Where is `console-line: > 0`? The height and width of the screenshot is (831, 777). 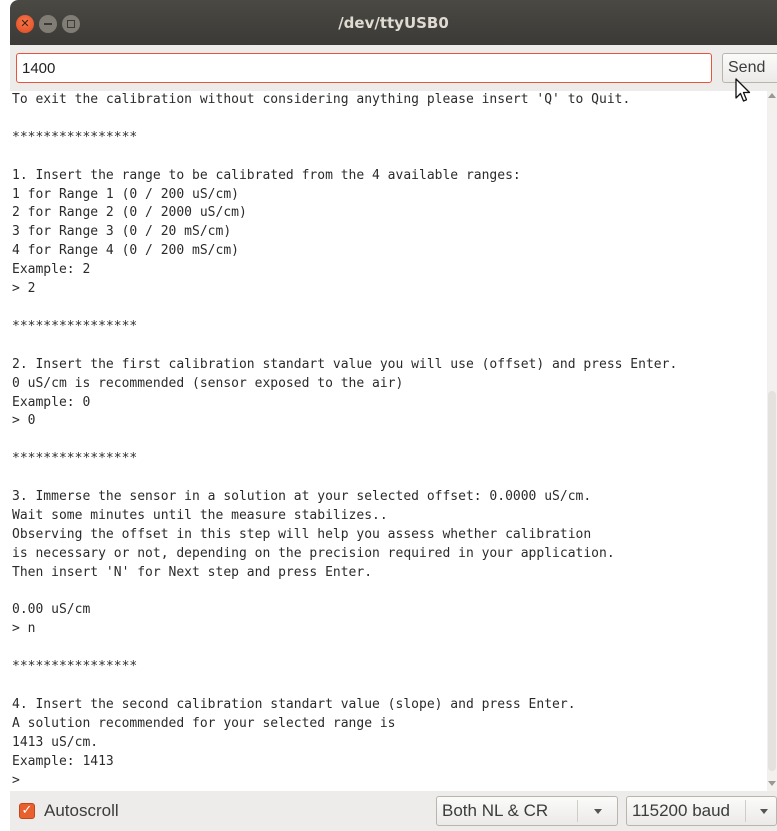
console-line: > 0 is located at coordinates (24, 421).